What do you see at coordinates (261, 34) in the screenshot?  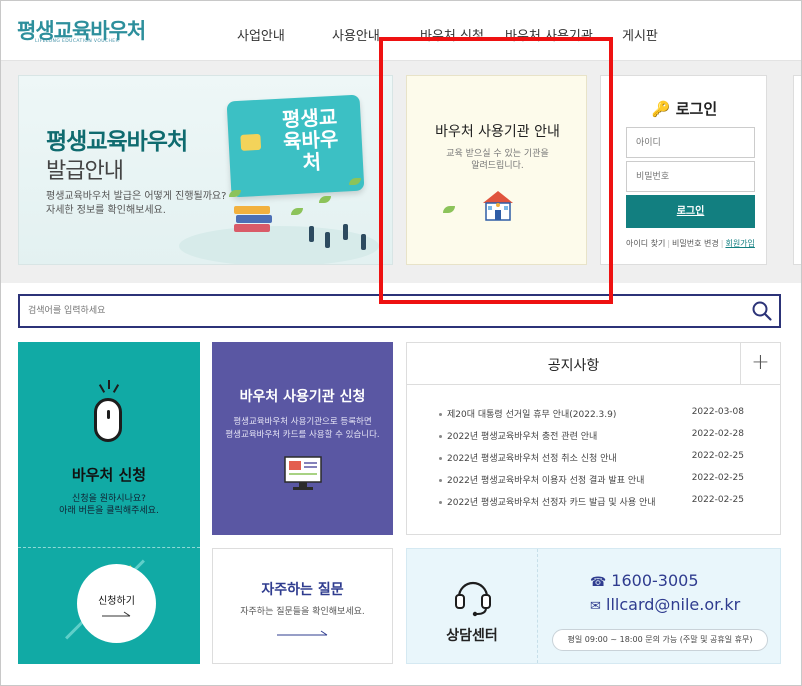 I see `nav-business-info: 사업안내` at bounding box center [261, 34].